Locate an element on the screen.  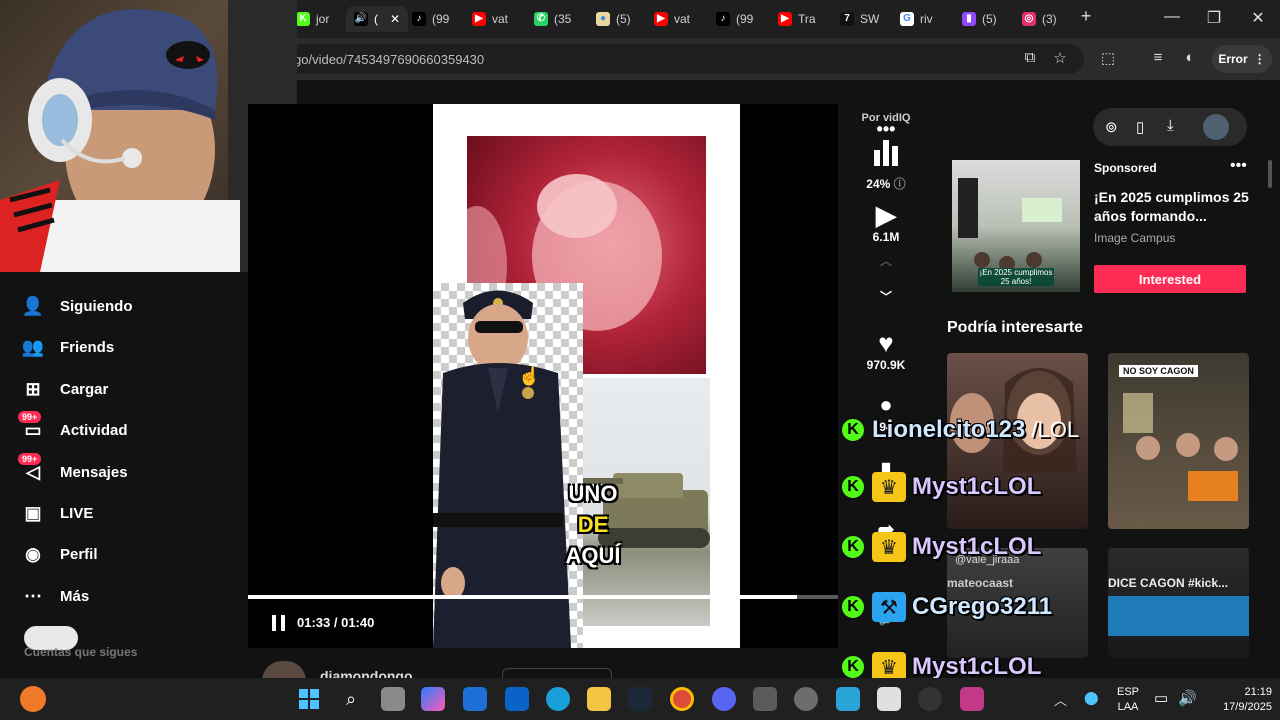
search-icon: ⌕ is located at coordinates (351, 699).